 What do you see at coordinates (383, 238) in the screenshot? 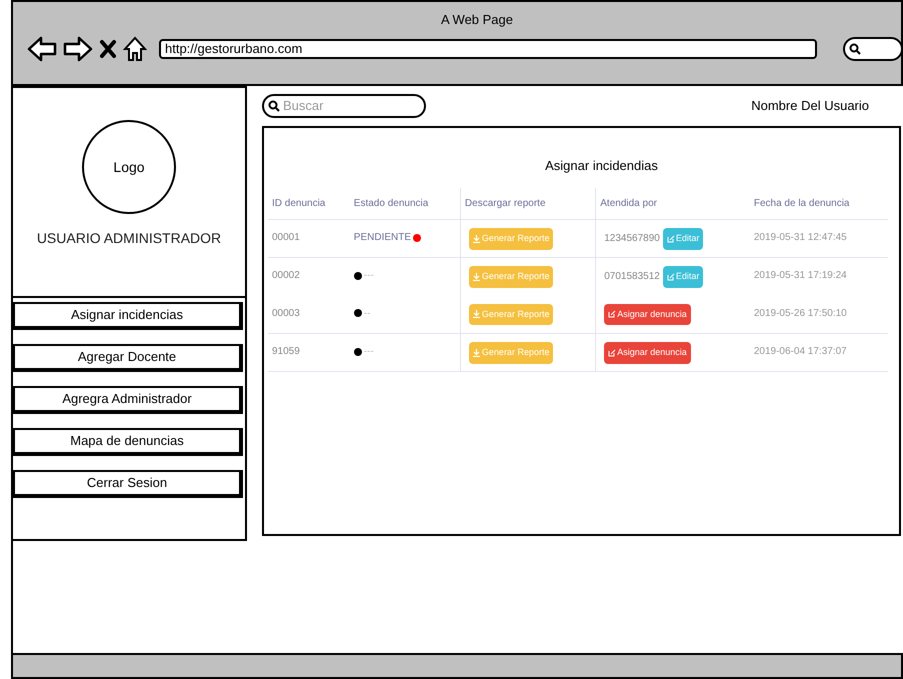
I see `status-text: PENDIENTE` at bounding box center [383, 238].